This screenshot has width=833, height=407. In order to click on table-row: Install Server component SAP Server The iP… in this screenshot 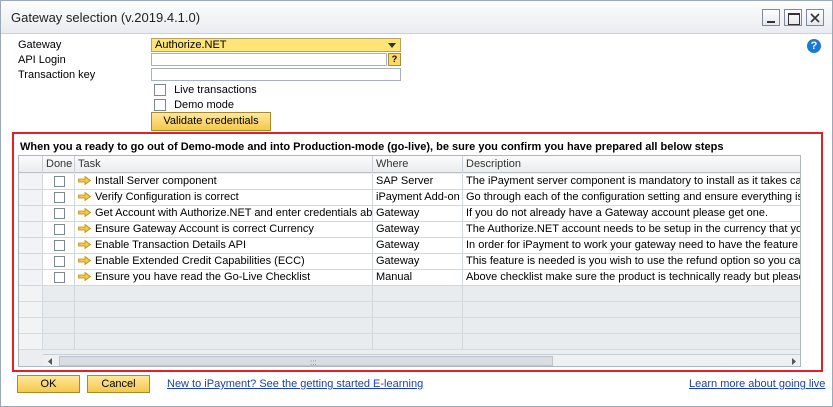, I will do `click(409, 182)`.